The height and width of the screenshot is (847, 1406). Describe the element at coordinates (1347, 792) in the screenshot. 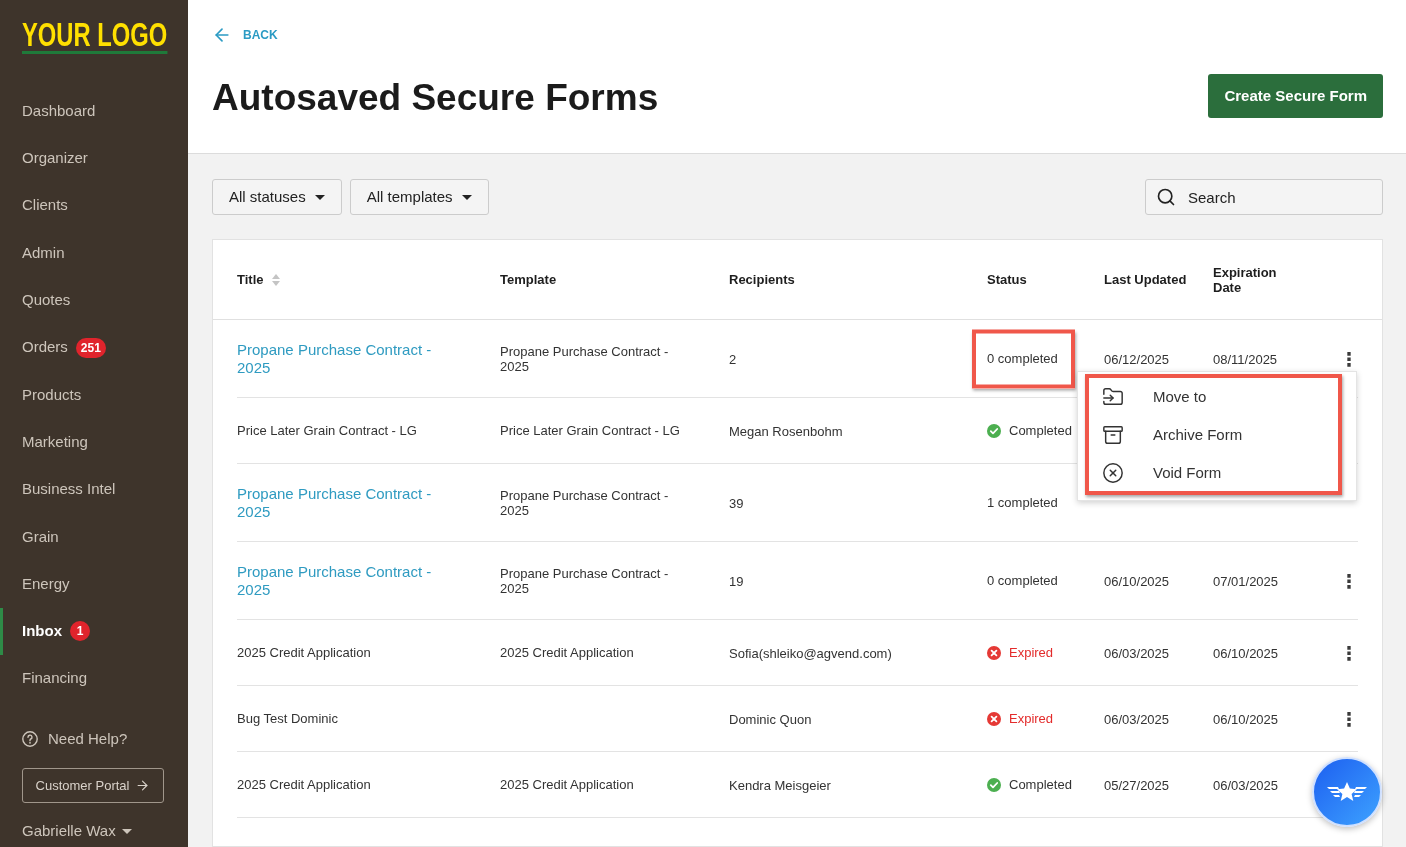

I see `winged-star-icon` at that location.